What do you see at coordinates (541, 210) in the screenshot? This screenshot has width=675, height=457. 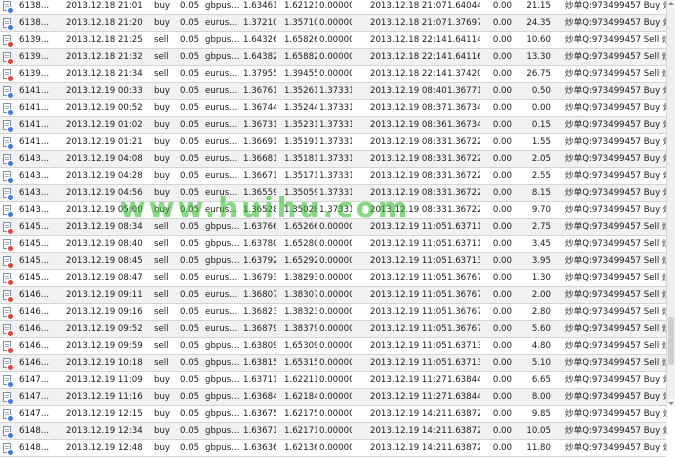 I see `profit-cell: 9.70` at bounding box center [541, 210].